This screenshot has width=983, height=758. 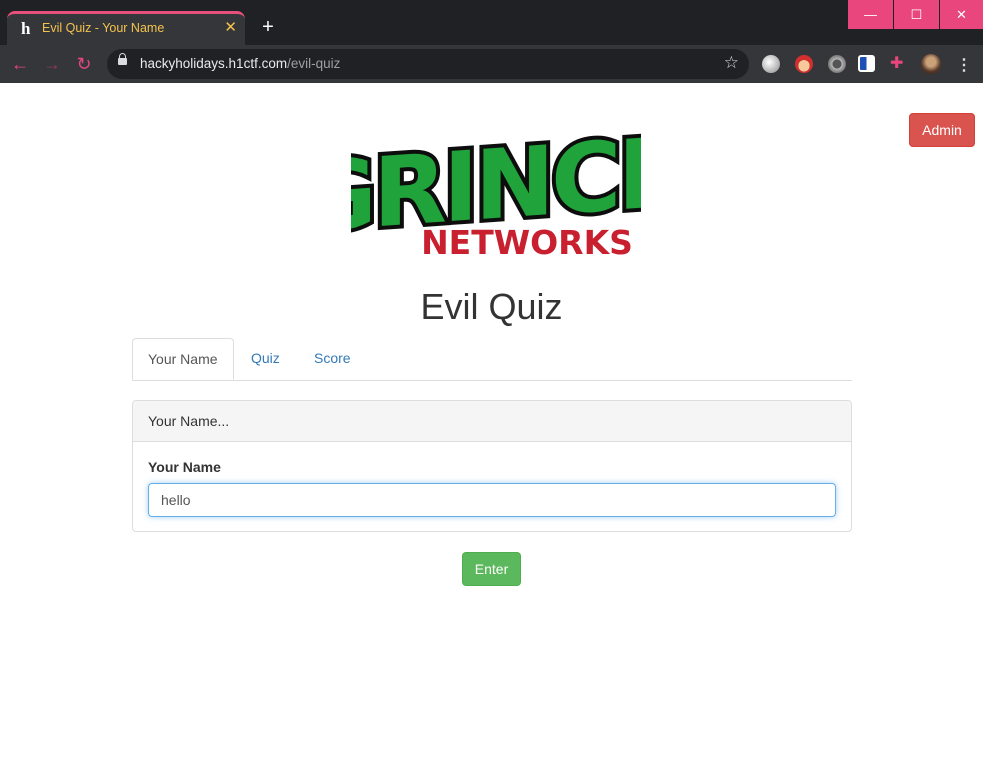 What do you see at coordinates (961, 14) in the screenshot?
I see `close-window-button: ✕` at bounding box center [961, 14].